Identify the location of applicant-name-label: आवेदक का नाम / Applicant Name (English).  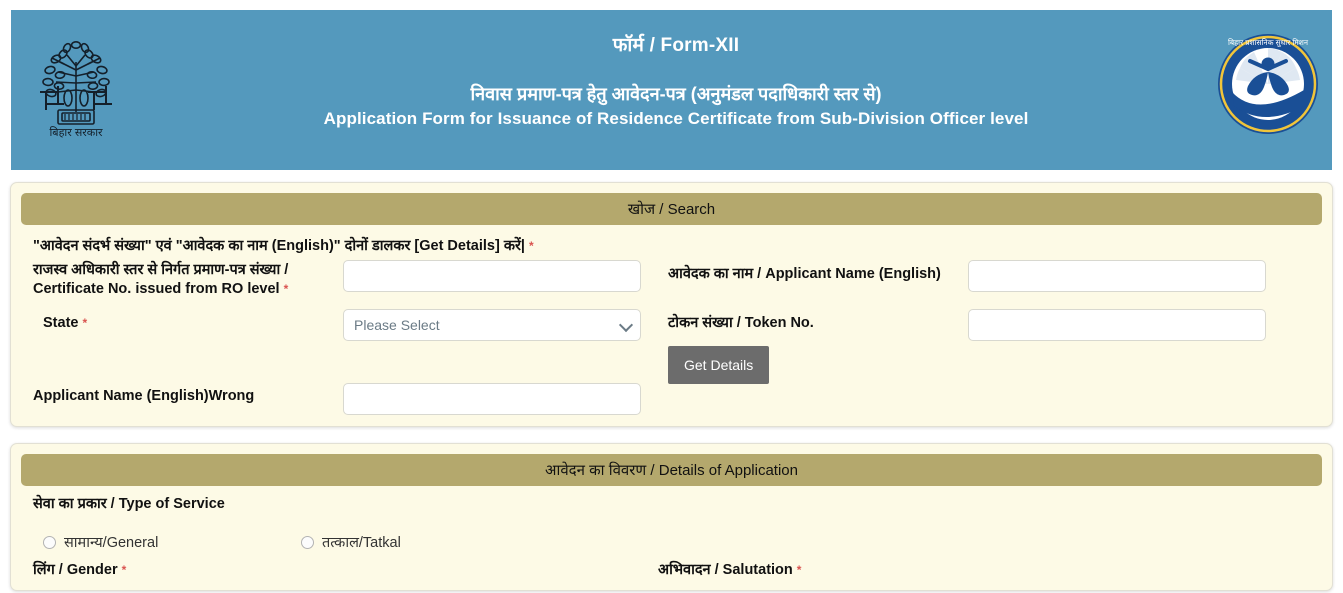
(804, 274).